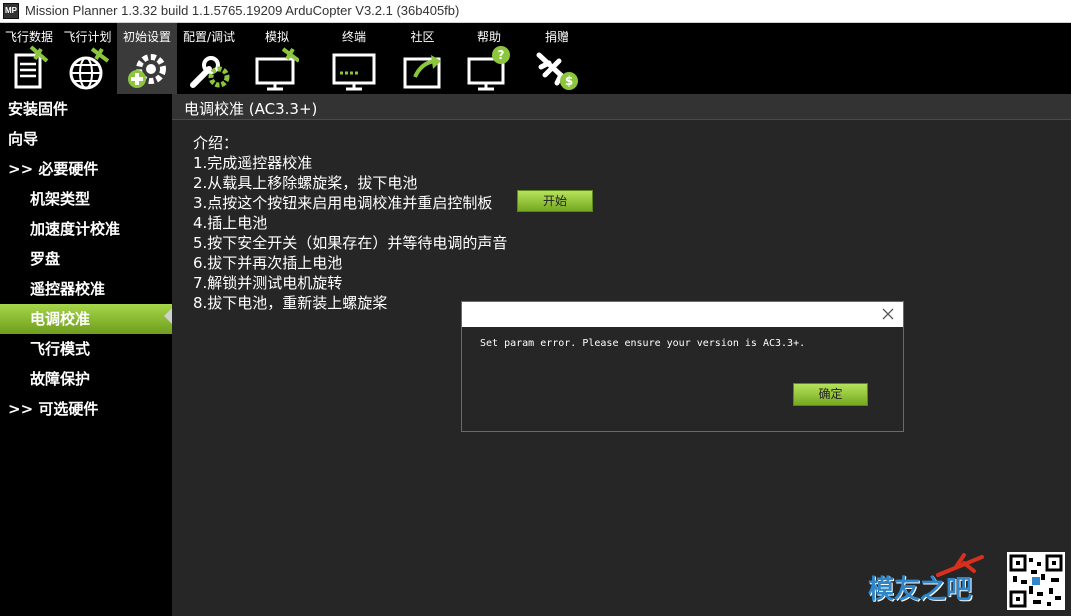 The width and height of the screenshot is (1071, 616). Describe the element at coordinates (343, 203) in the screenshot. I see `instruction-step: 3.点按这个按钮来启用电调校准并重启控制板` at that location.